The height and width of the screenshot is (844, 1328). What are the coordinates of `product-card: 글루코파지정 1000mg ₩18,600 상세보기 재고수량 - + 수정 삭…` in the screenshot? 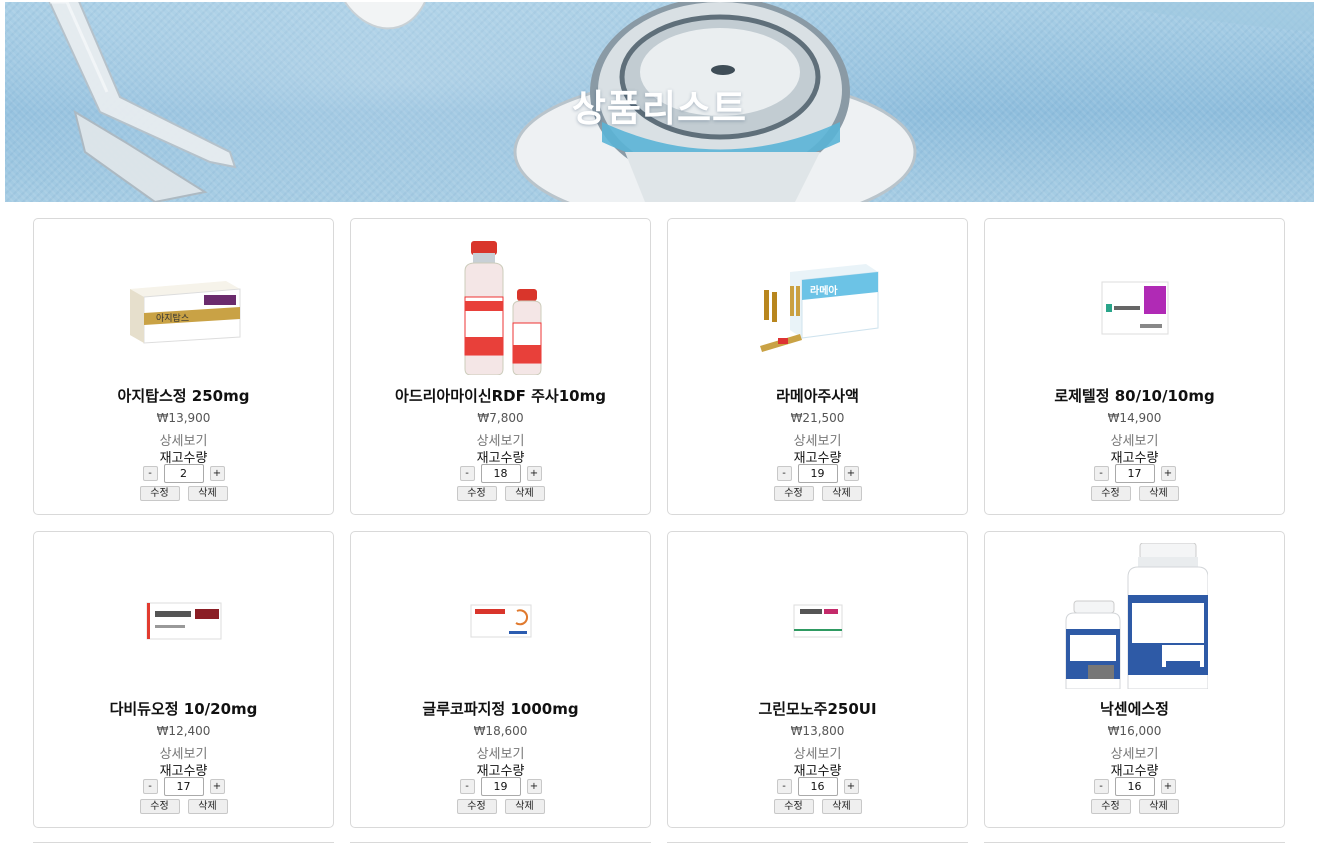 It's located at (500, 679).